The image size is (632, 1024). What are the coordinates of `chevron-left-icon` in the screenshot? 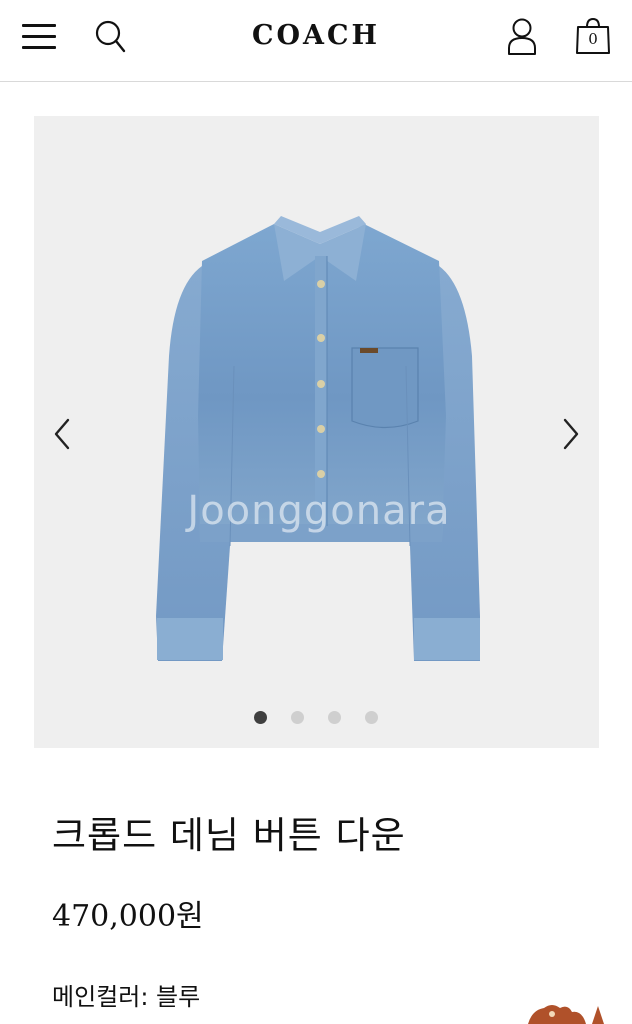 It's located at (61, 434).